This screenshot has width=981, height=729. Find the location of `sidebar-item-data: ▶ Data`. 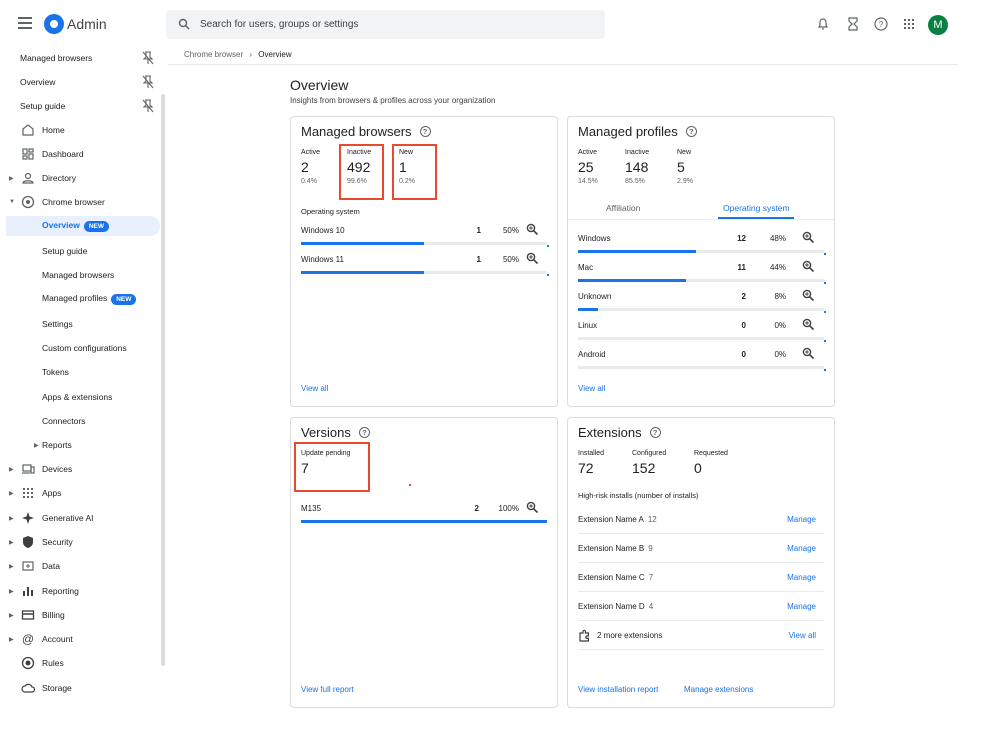

sidebar-item-data: ▶ Data is located at coordinates (80, 566).